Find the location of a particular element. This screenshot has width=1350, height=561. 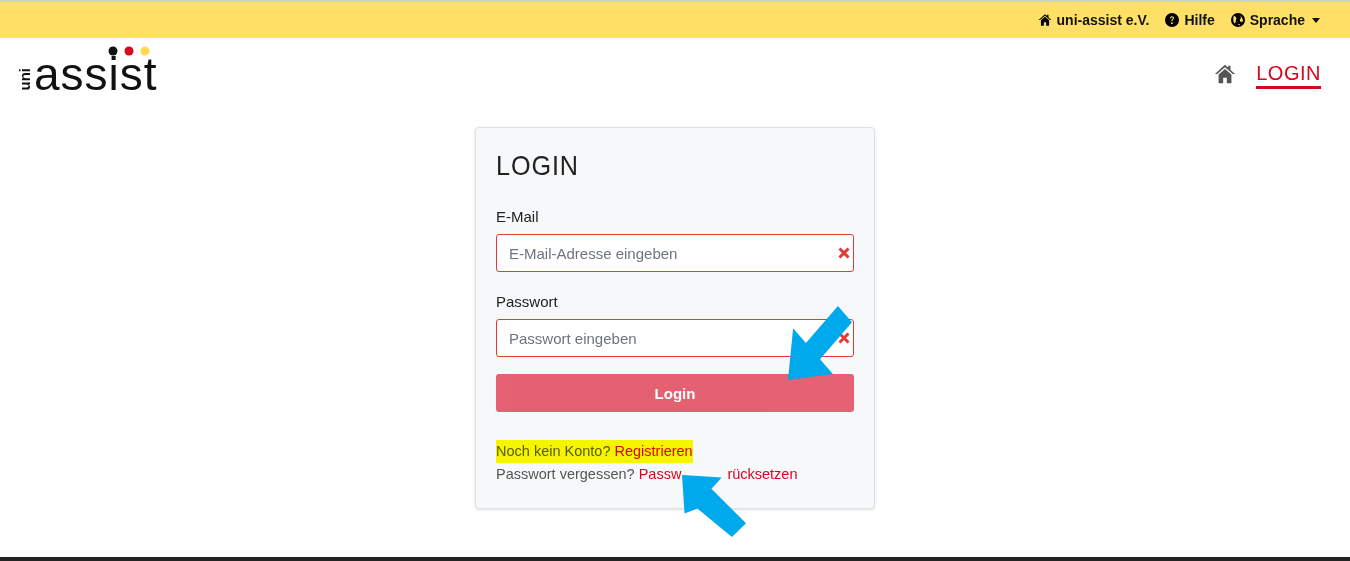

reset-prompt: Passwort vergessen? is located at coordinates (565, 474).